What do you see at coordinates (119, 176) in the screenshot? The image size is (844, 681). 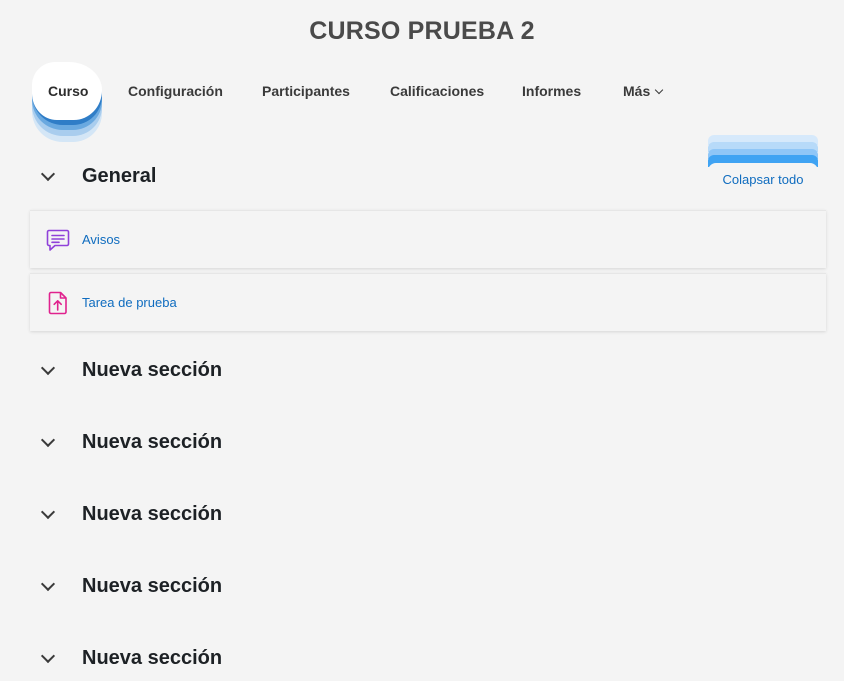 I see `section-title: General` at bounding box center [119, 176].